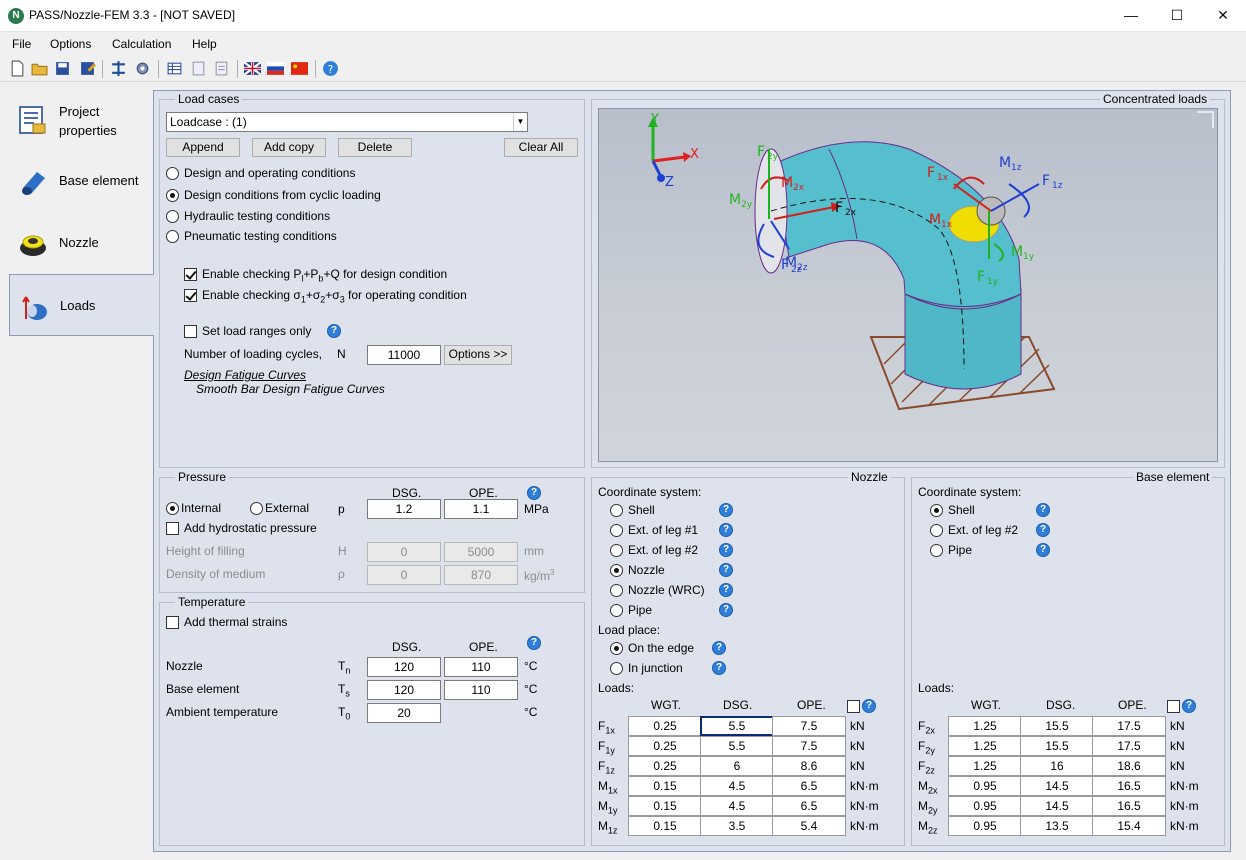  Describe the element at coordinates (1177, 15) in the screenshot. I see `maximize-button: ☐` at that location.